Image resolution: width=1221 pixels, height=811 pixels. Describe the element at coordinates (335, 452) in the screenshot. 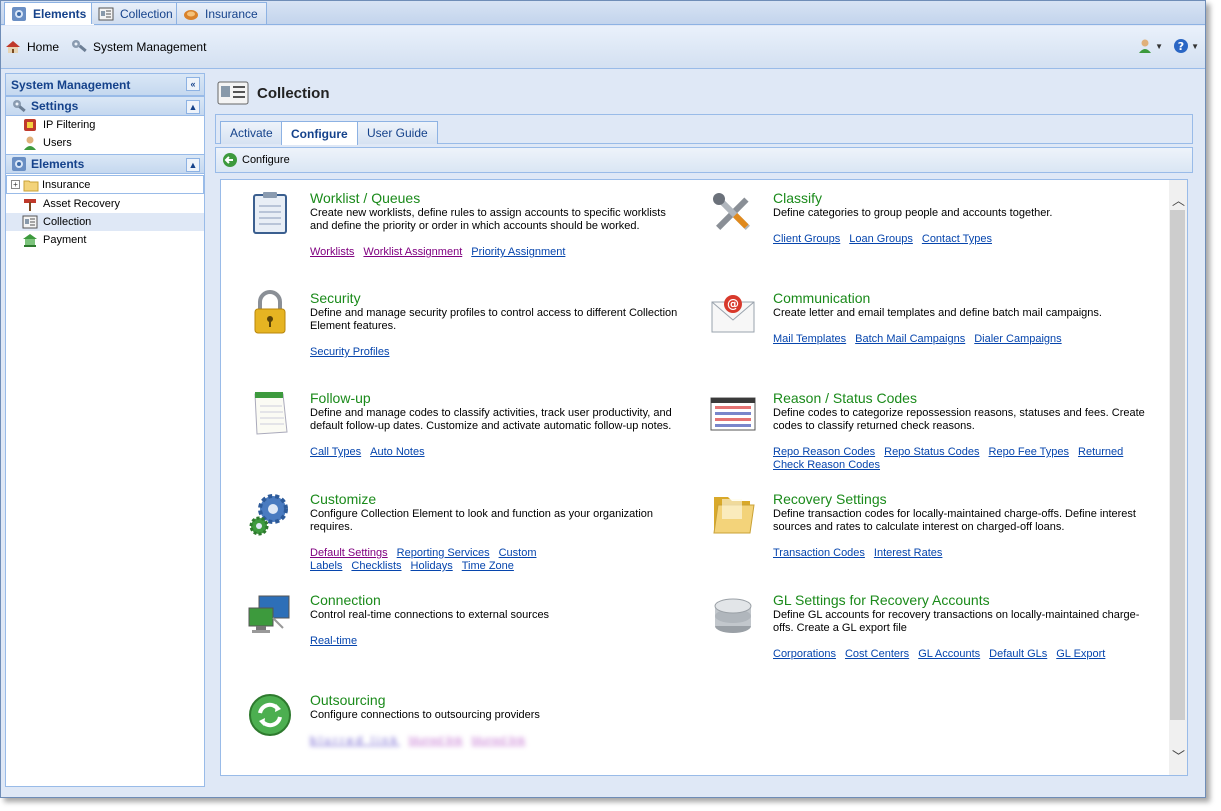

I see `link-call-types: Call Types` at that location.